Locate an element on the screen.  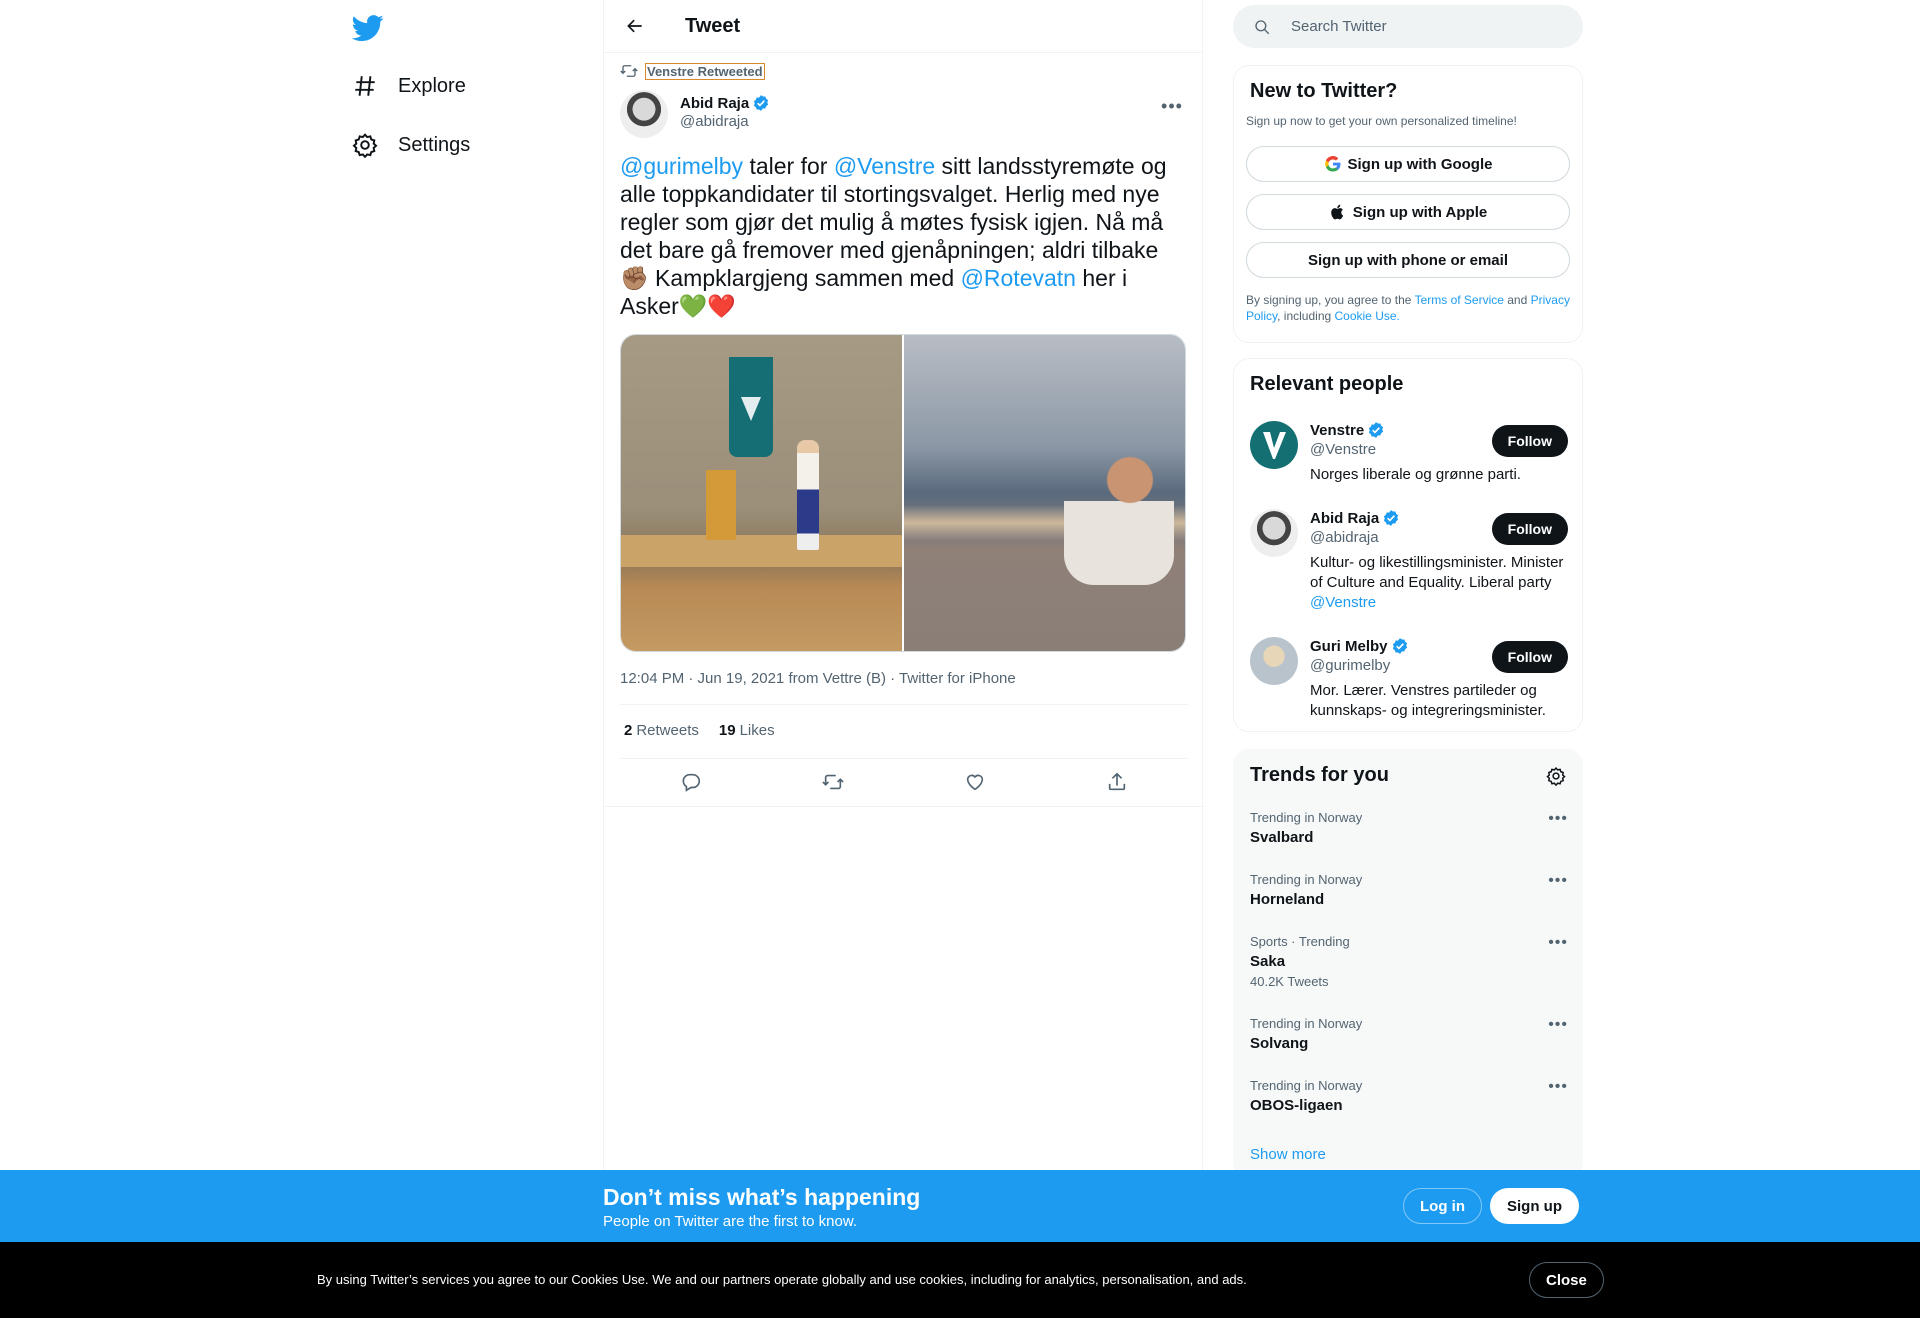
person-name: Abid Raja is located at coordinates (1344, 518).